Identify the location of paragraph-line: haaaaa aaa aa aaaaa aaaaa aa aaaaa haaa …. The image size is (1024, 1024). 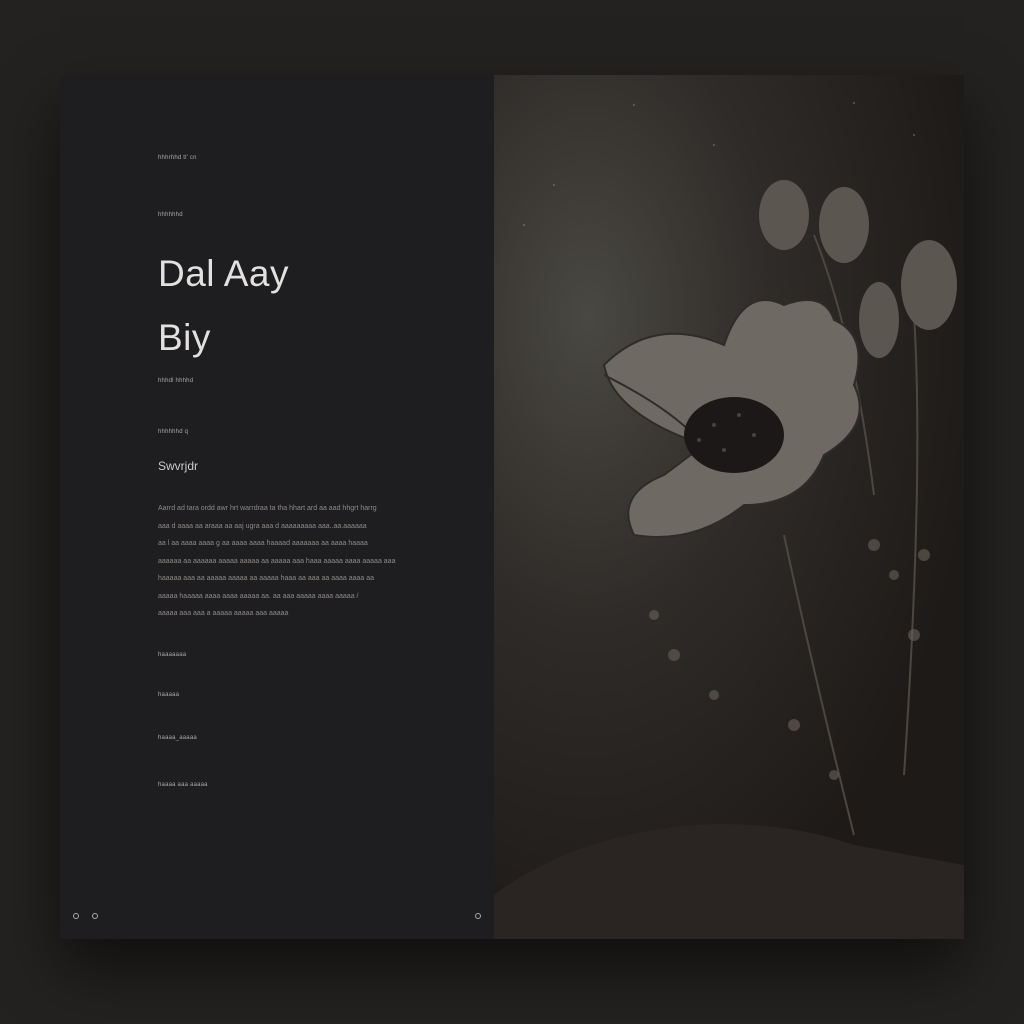
(266, 578).